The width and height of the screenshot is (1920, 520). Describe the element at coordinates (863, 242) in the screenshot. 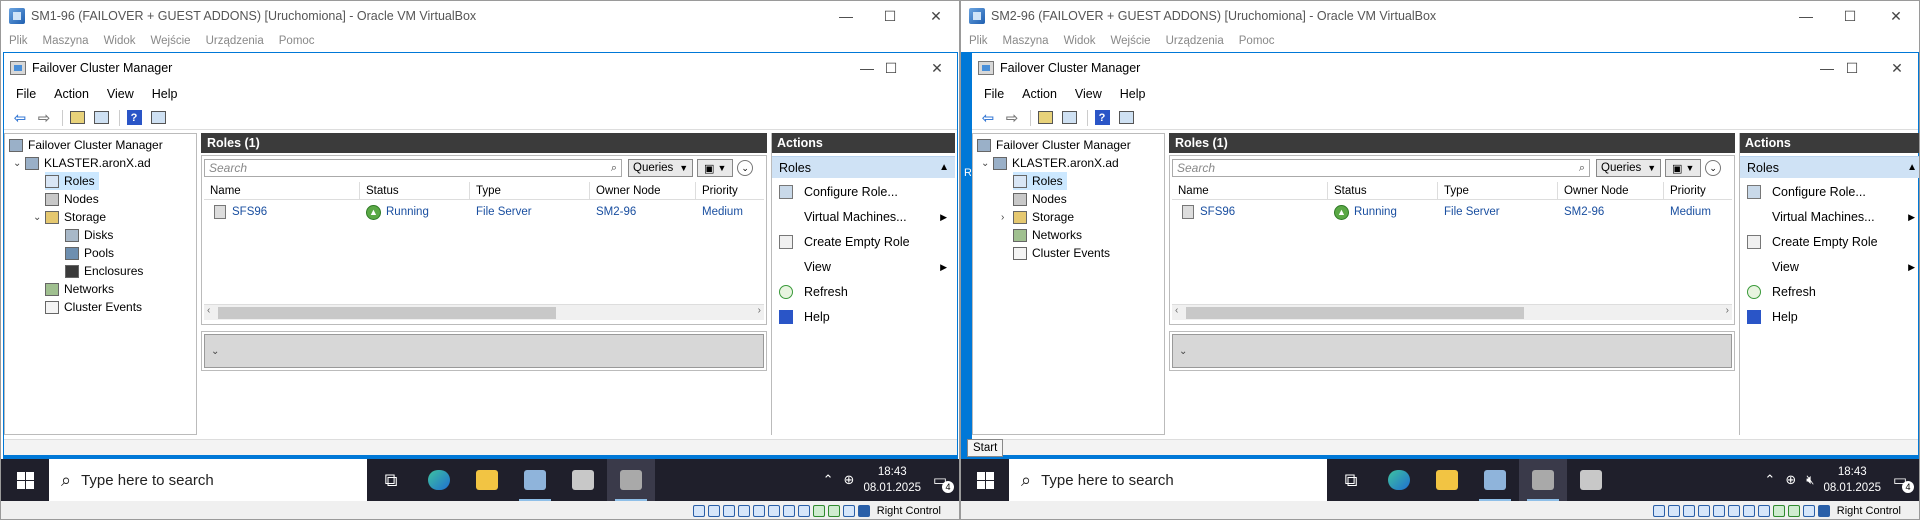

I see `action-create-empty-role: Create Empty Role` at that location.